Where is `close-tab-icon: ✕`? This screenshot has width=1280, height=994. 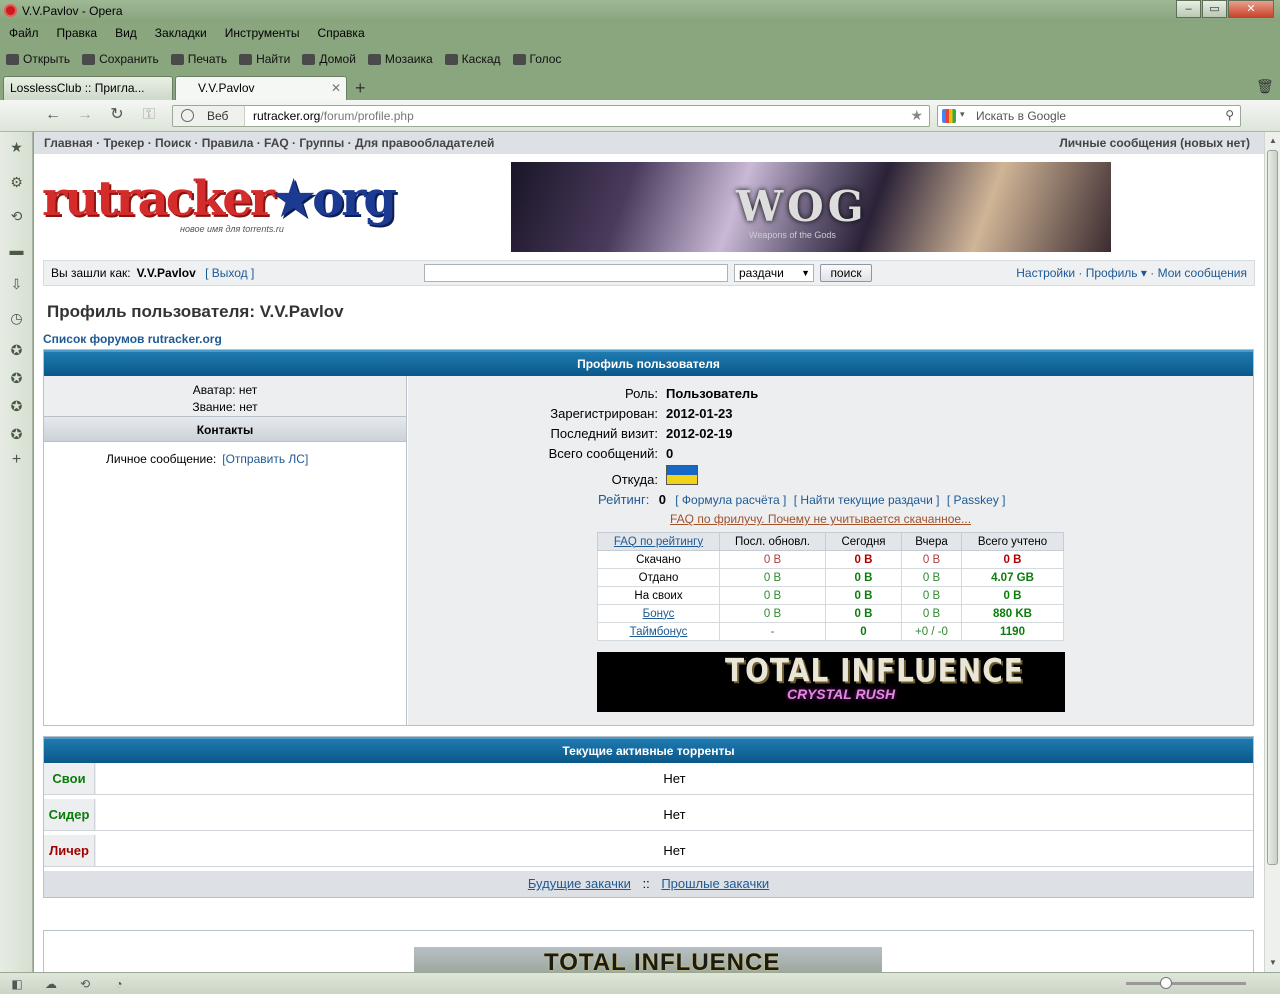
close-tab-icon: ✕ is located at coordinates (336, 88).